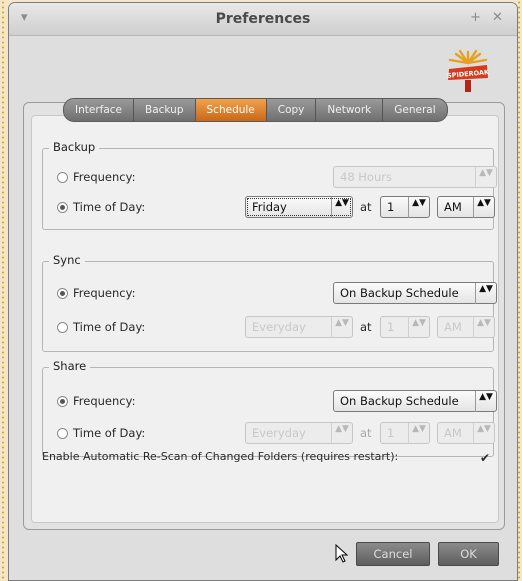 The height and width of the screenshot is (581, 522). What do you see at coordinates (279, 433) in the screenshot?
I see `share-day-value: Everyday` at bounding box center [279, 433].